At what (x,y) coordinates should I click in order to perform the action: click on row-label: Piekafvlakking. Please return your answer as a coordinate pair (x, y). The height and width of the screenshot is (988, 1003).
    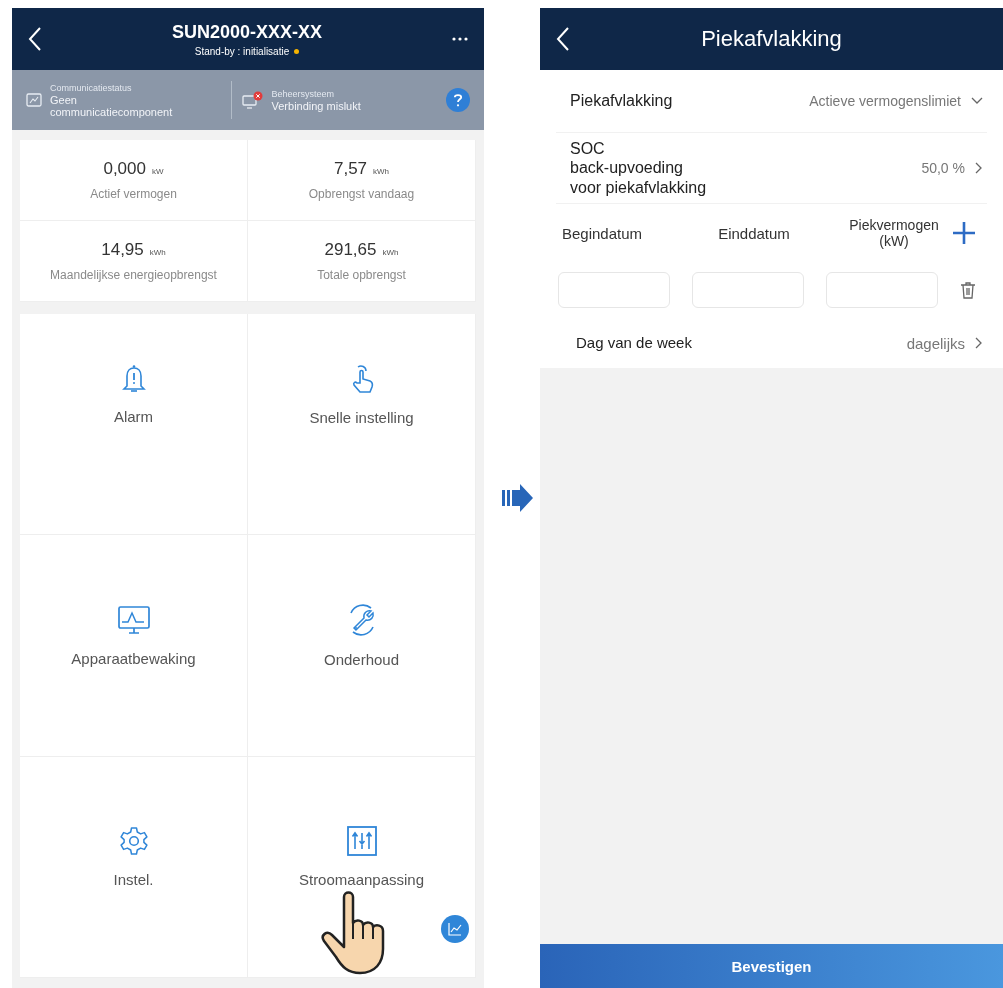
    Looking at the image, I should click on (622, 101).